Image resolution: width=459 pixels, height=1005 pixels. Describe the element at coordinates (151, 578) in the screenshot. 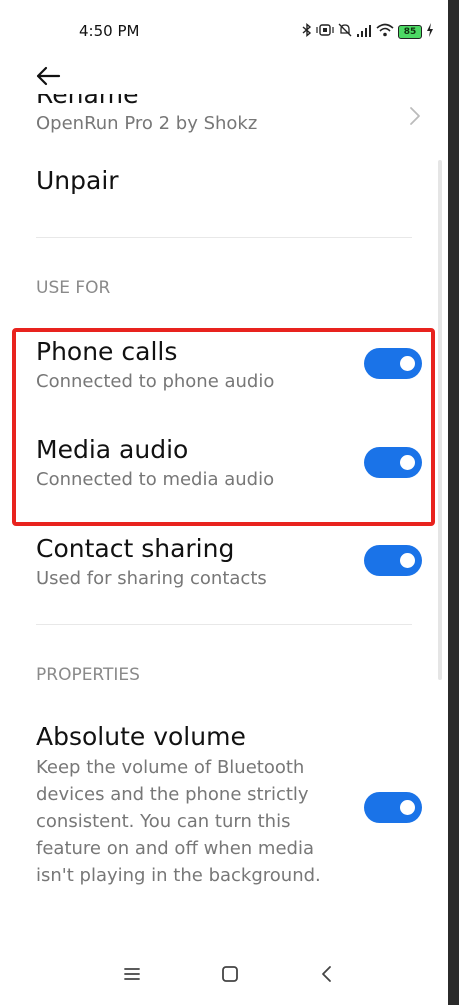

I see `contact-sharing-subtitle: Used for sharing contacts` at that location.